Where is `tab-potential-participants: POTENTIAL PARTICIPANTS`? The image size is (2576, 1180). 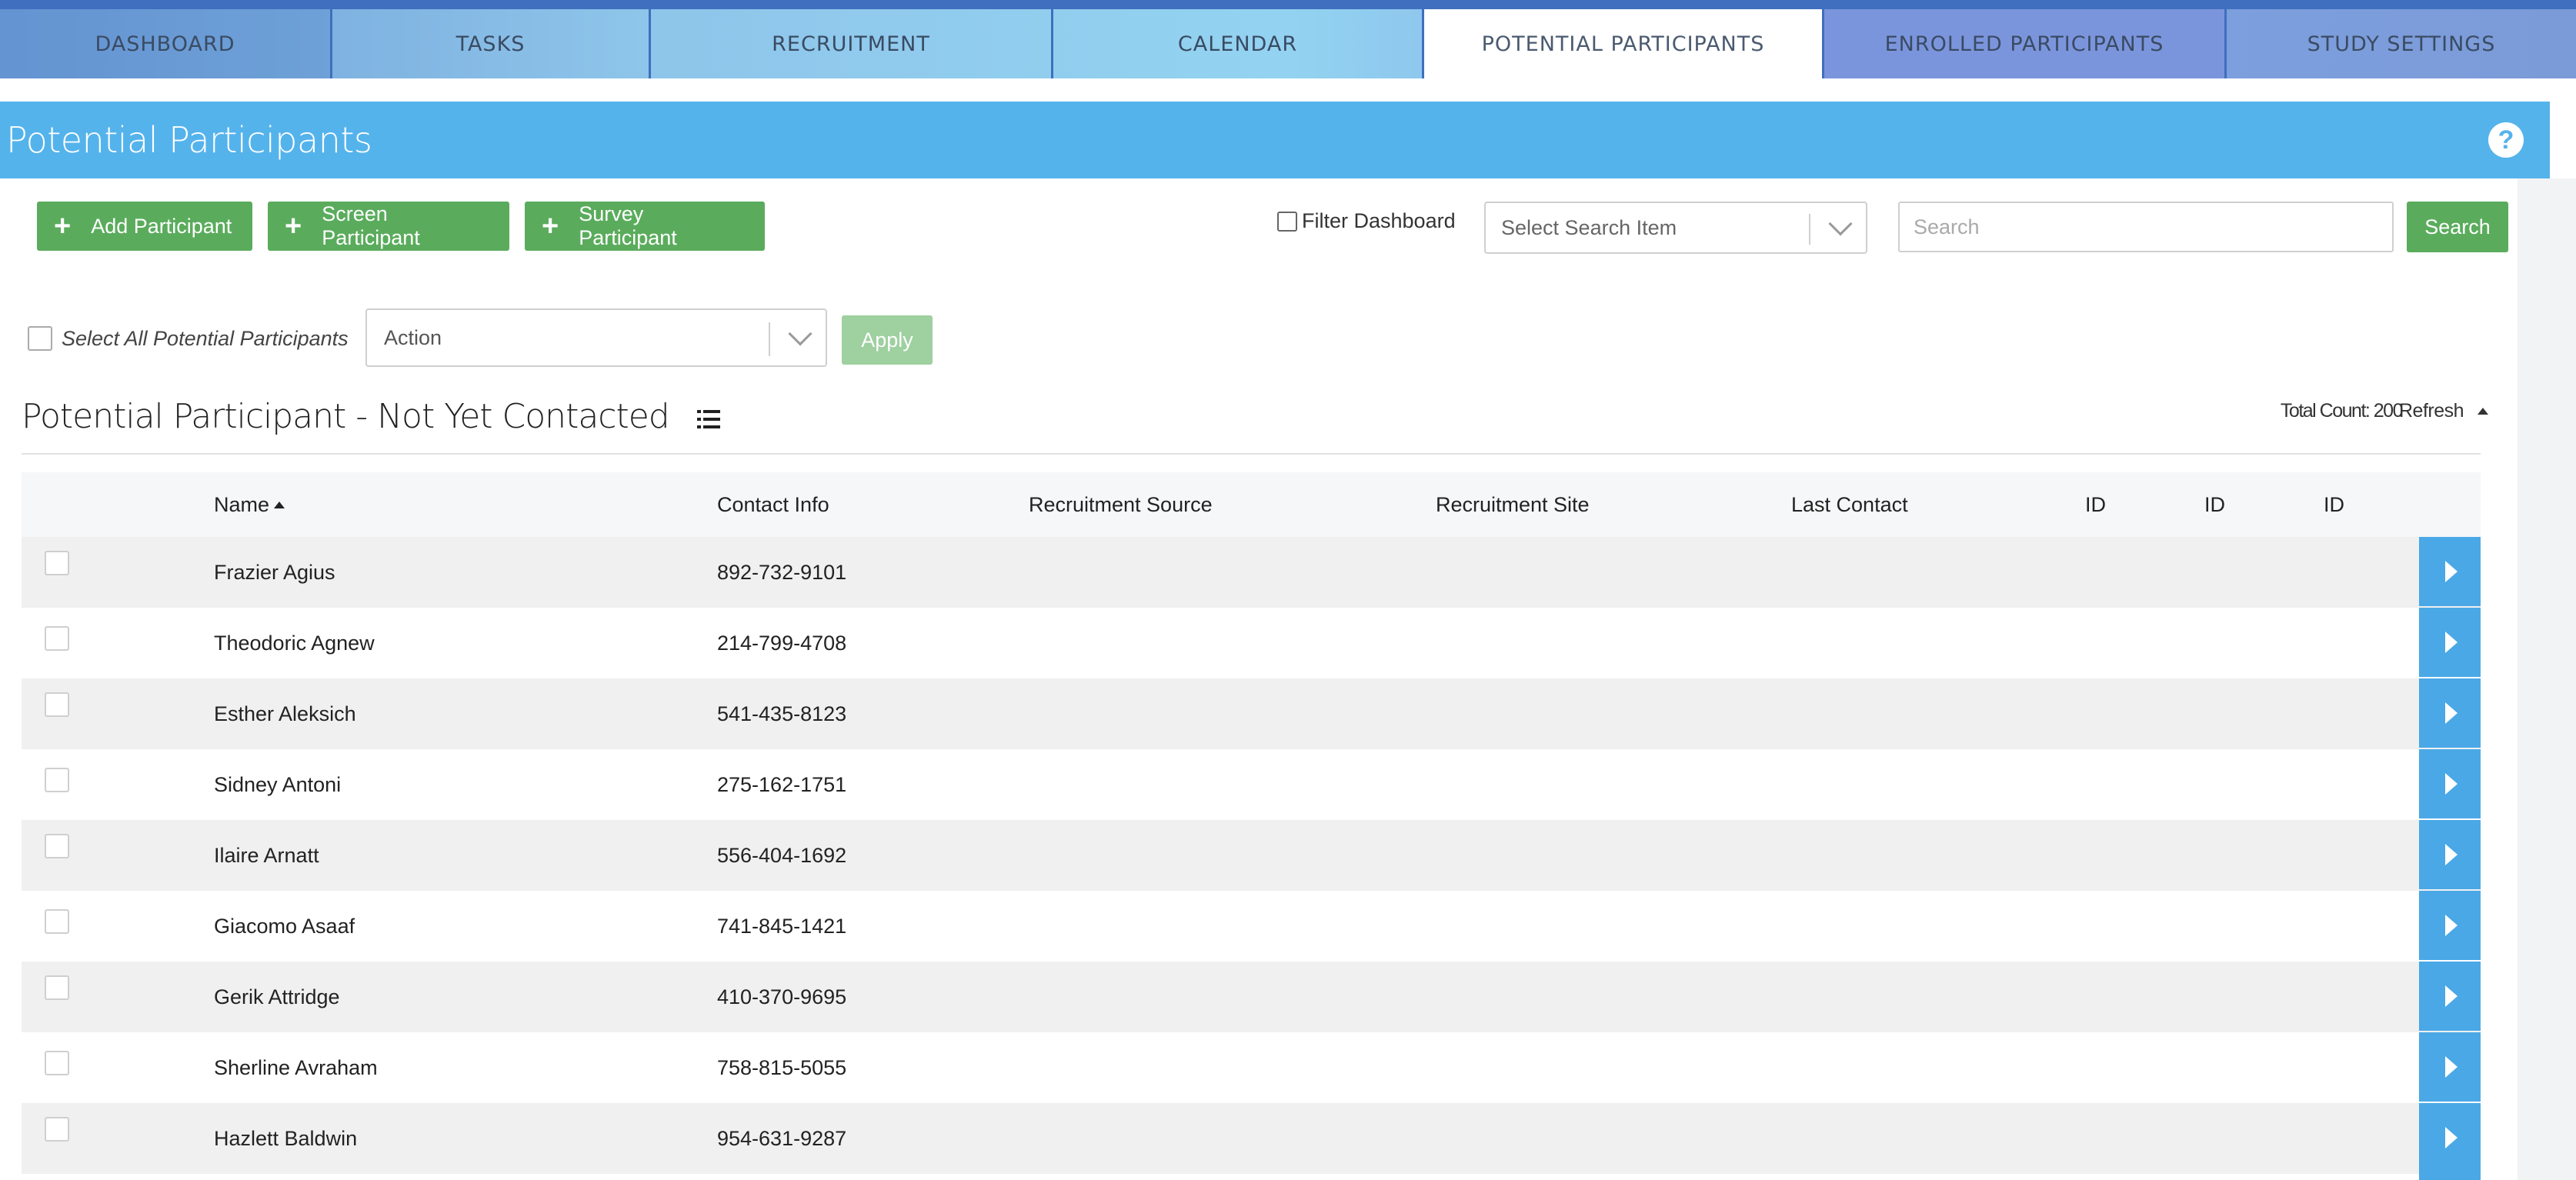
tab-potential-participants: POTENTIAL PARTICIPANTS is located at coordinates (1624, 44).